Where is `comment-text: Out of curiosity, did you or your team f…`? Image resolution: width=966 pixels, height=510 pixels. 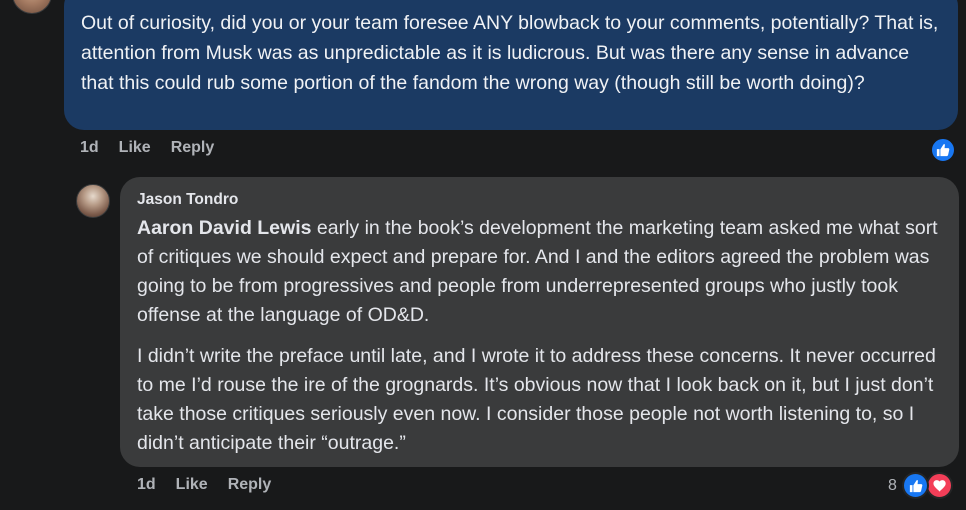 comment-text: Out of curiosity, did you or your team f… is located at coordinates (510, 53).